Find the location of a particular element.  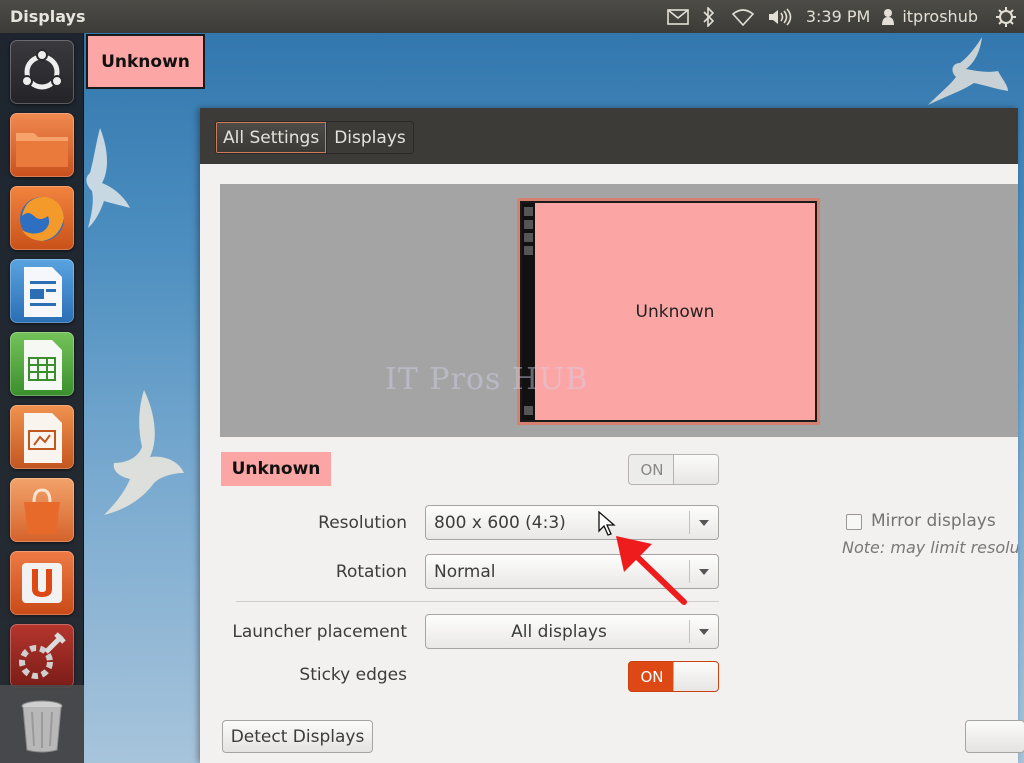

toggle-state: ON is located at coordinates (652, 676).